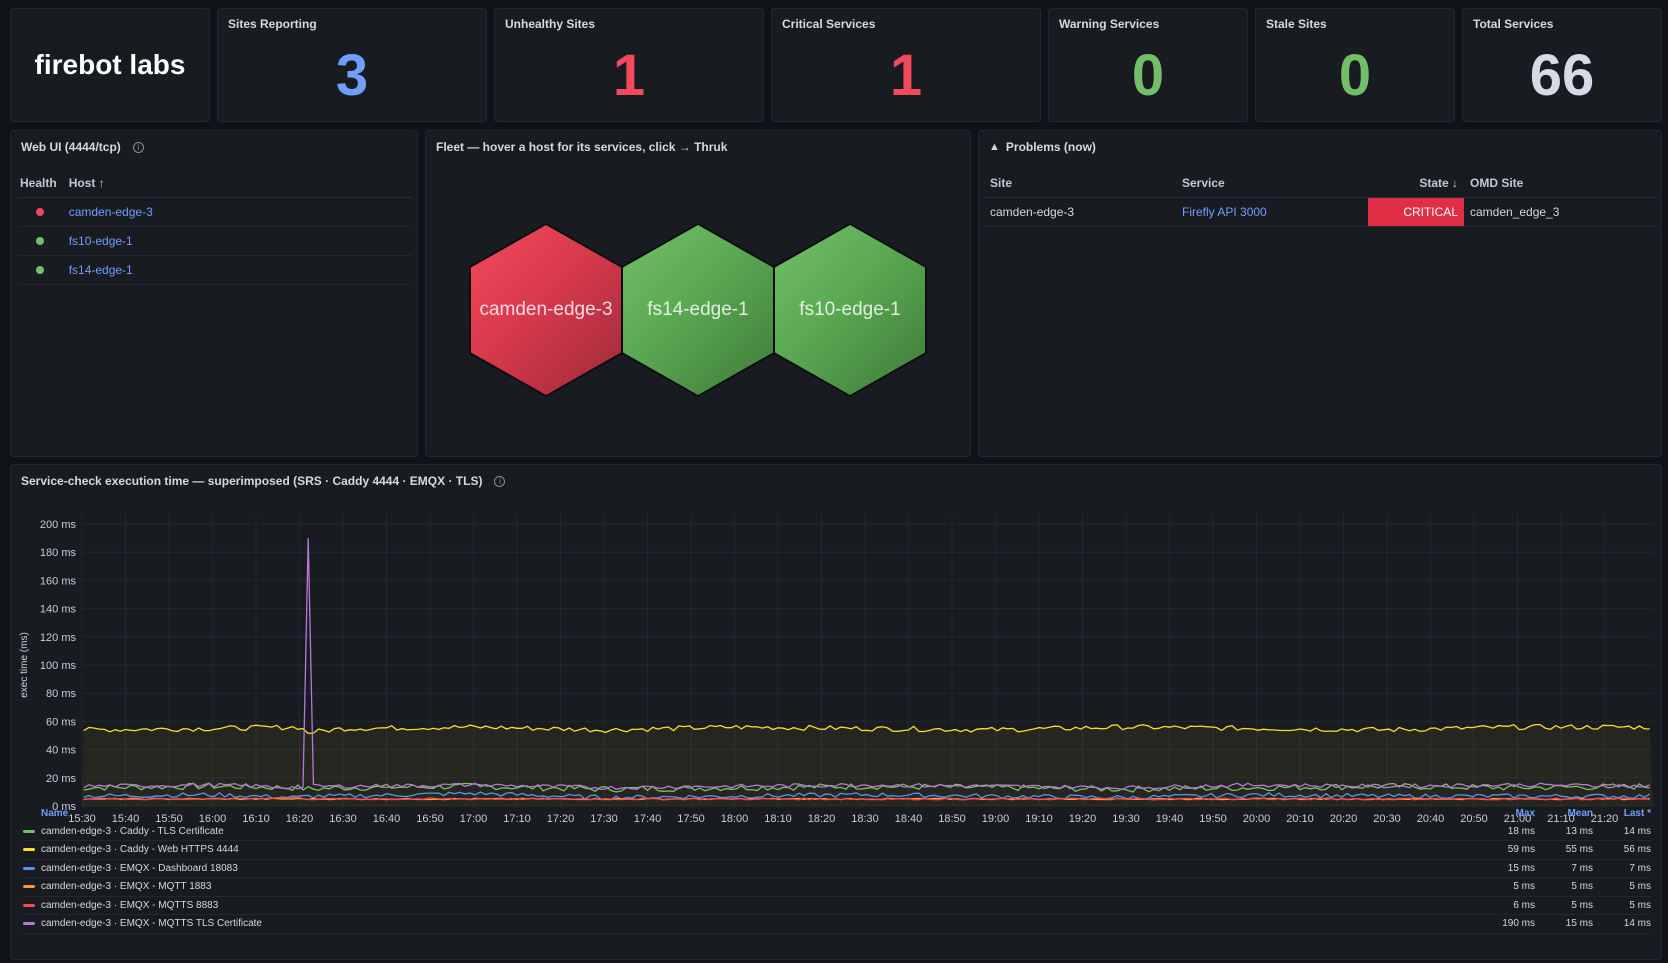  I want to click on legend-name: camden-edge-3 · EMQX - MQTT 1883, so click(126, 886).